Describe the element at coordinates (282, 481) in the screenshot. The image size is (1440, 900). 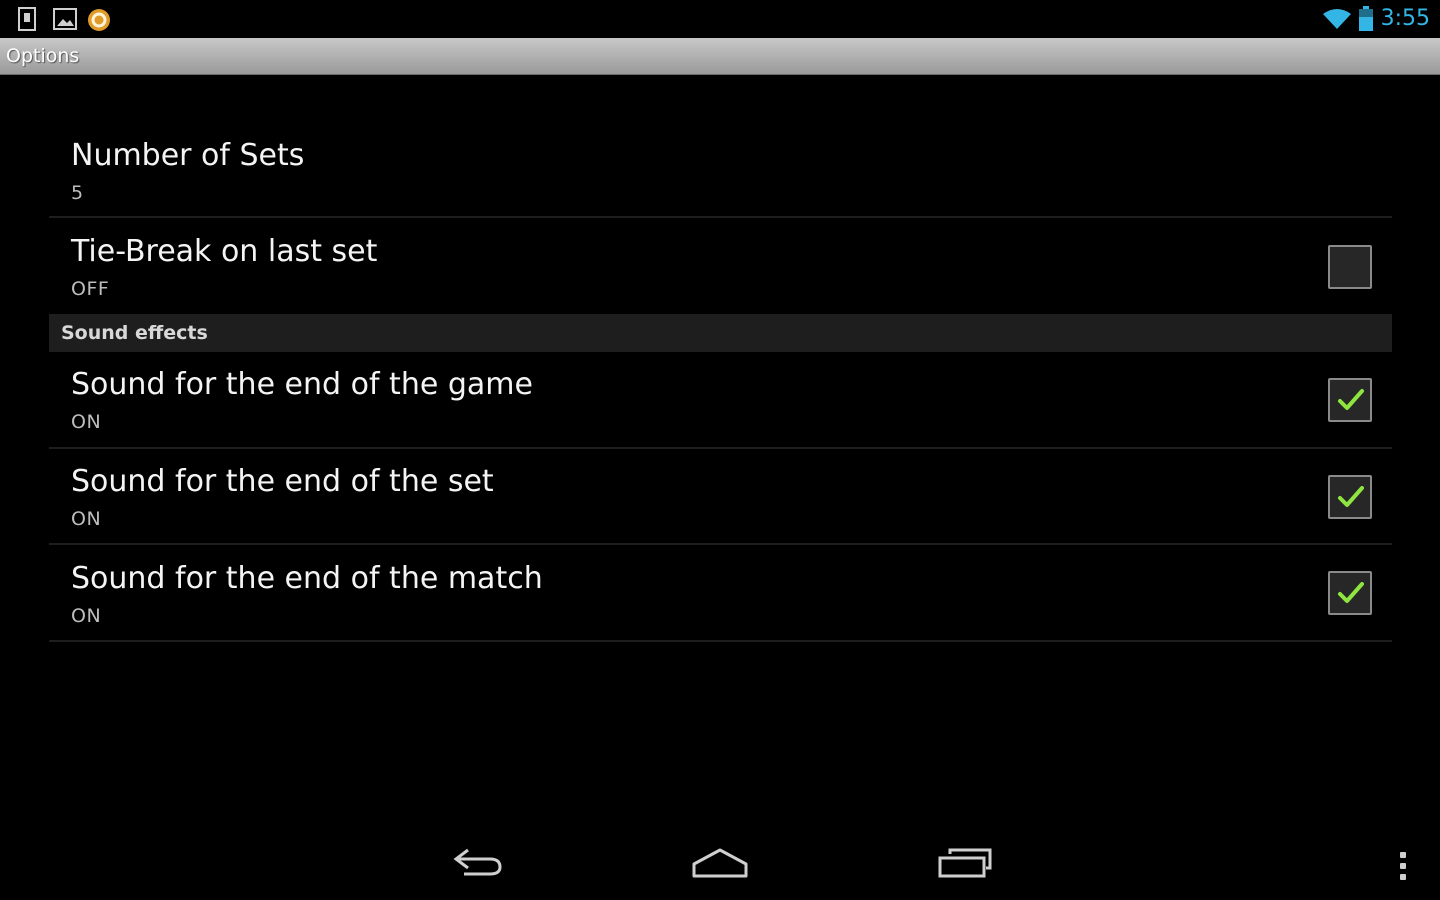
I see `pref-title: Sound for the end of the set` at that location.